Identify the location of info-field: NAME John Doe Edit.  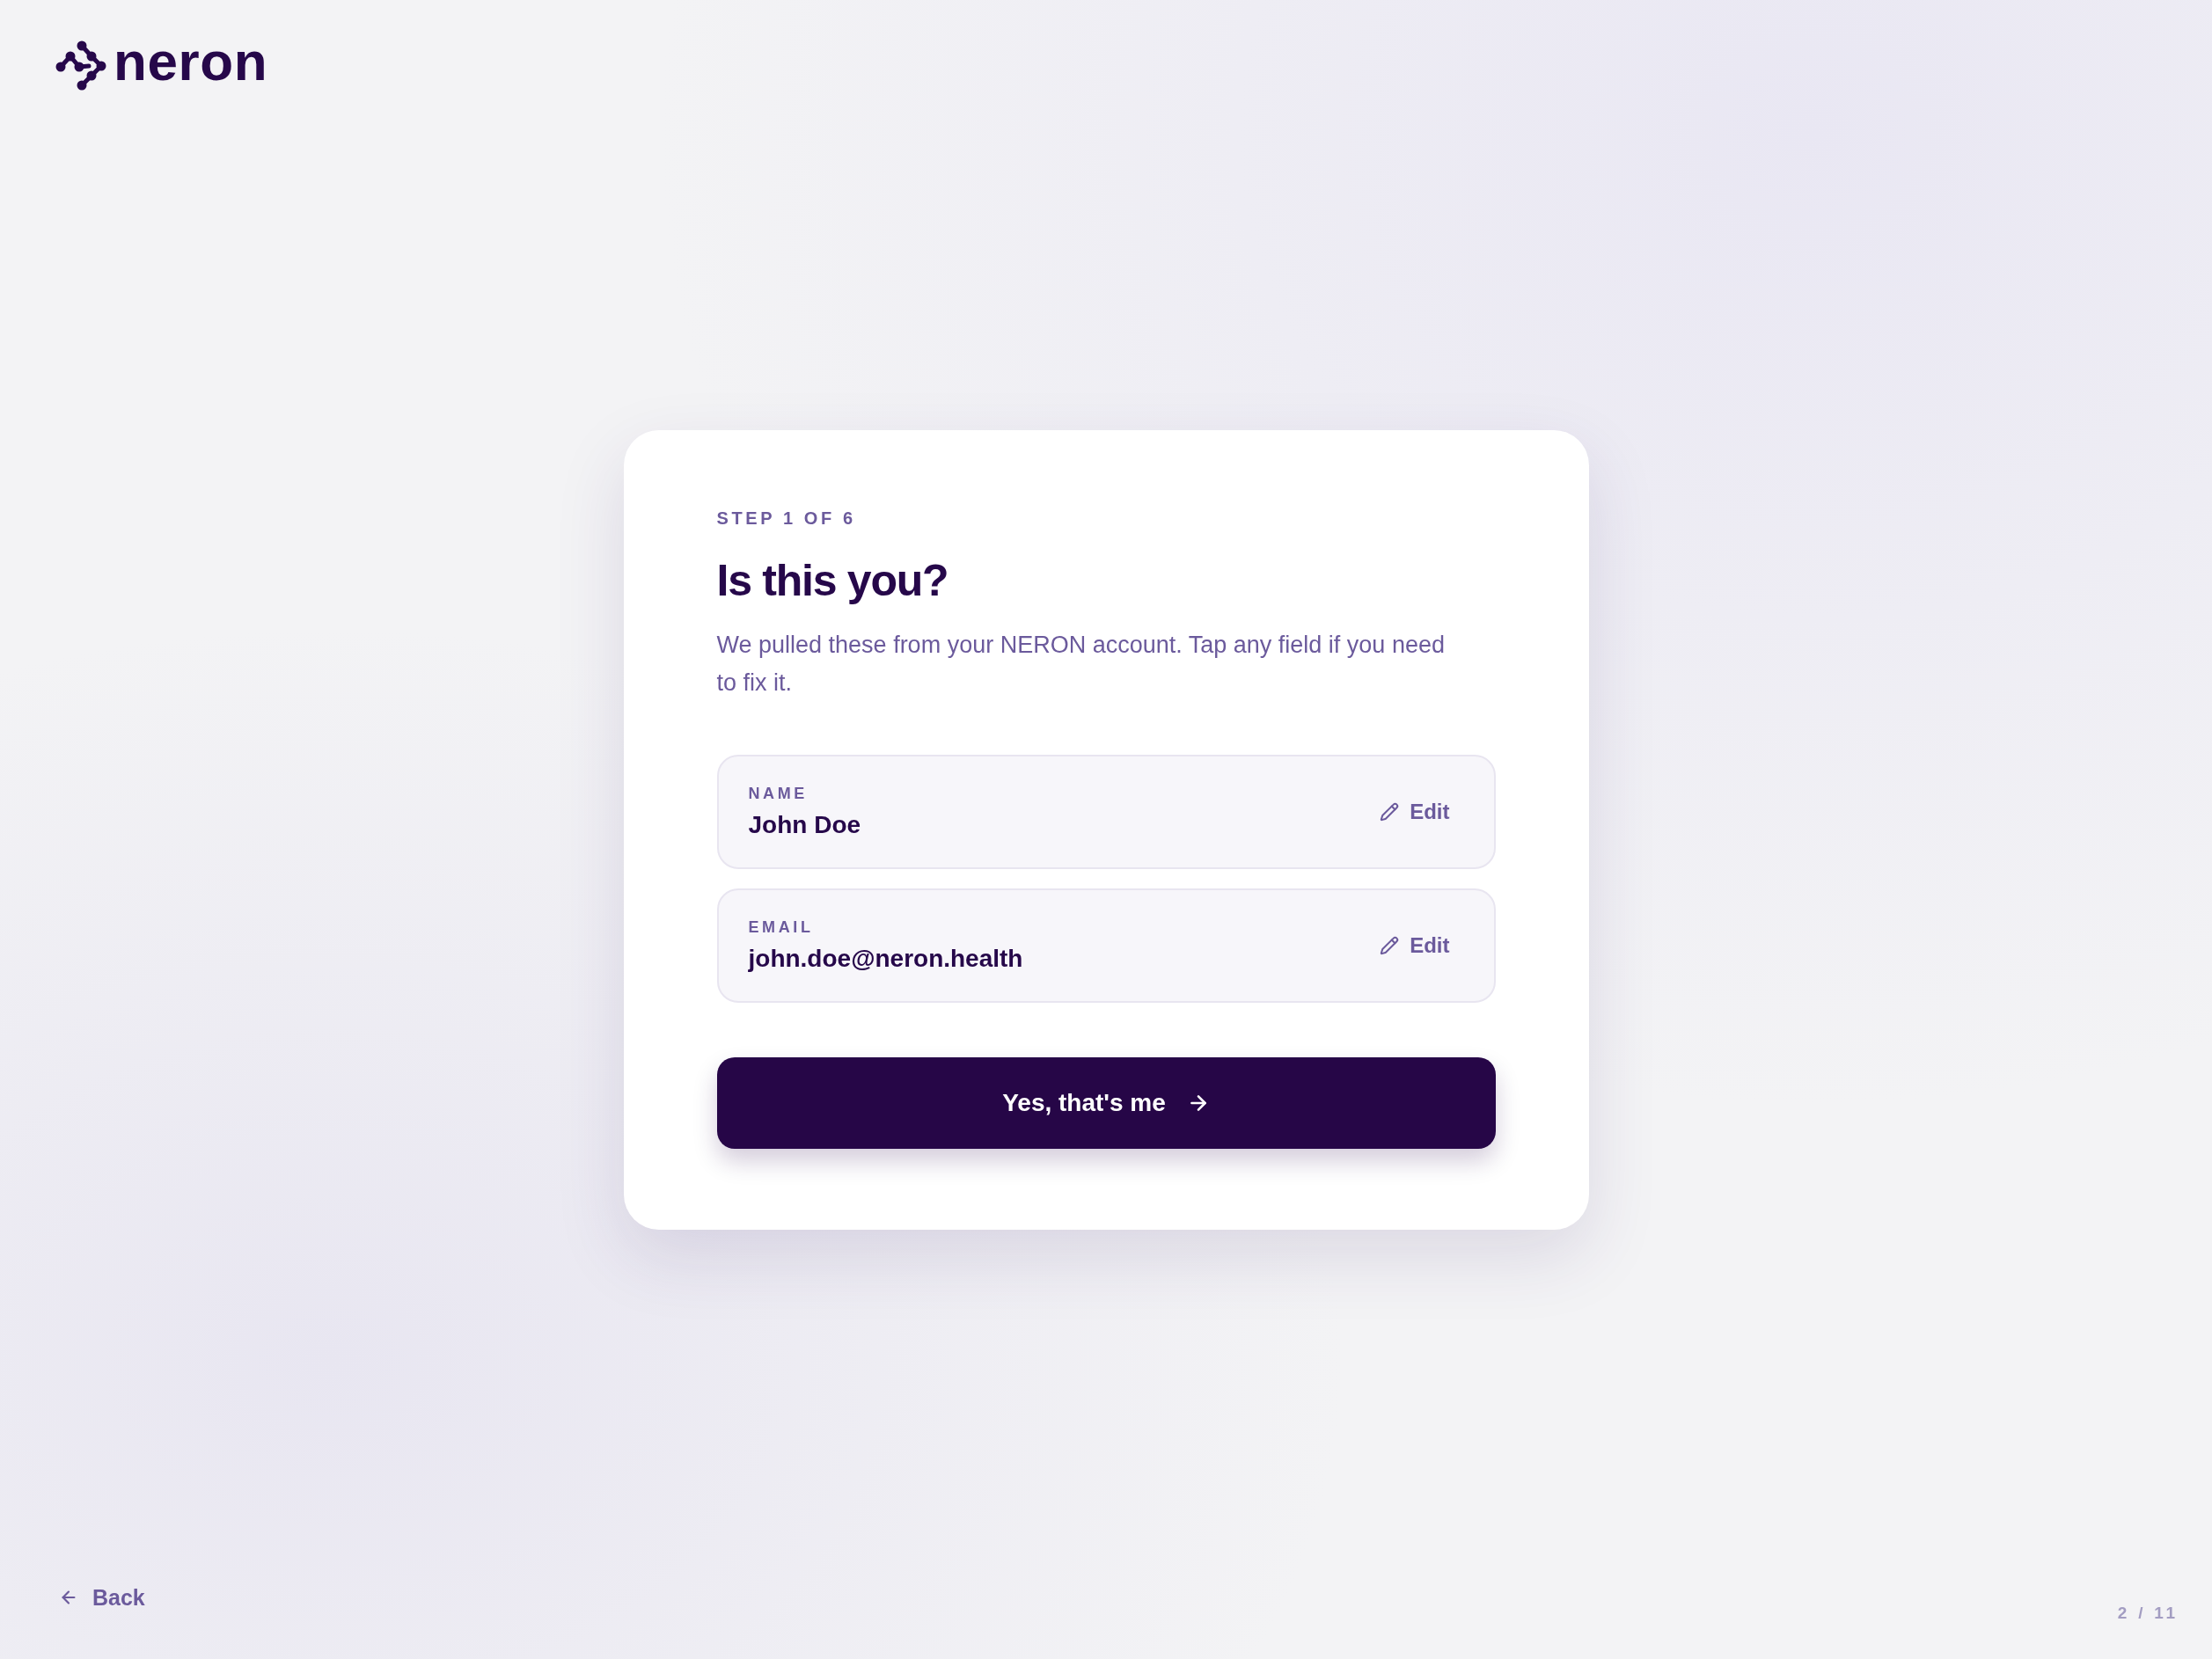
(1106, 811).